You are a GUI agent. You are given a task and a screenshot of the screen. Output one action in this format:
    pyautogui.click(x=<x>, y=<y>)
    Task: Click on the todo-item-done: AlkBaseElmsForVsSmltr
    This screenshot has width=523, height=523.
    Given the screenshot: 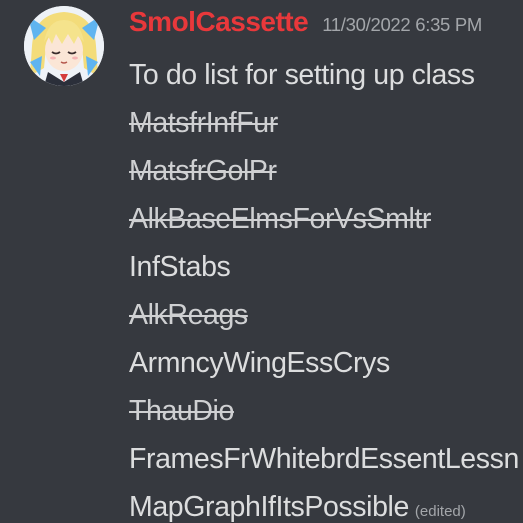 What is the action you would take?
    pyautogui.click(x=324, y=223)
    